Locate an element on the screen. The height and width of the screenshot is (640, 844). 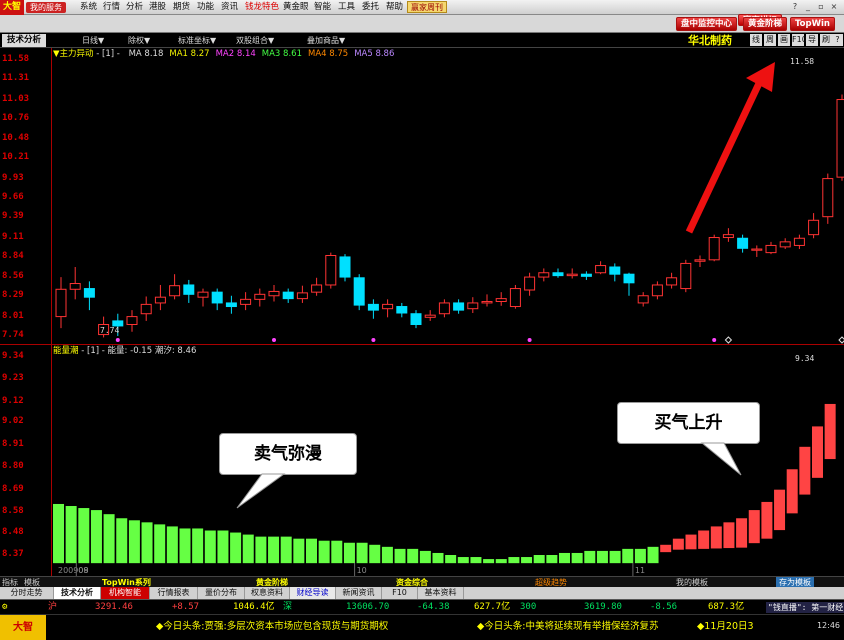
menu-item-functions: 功能 is located at coordinates (205, 7).